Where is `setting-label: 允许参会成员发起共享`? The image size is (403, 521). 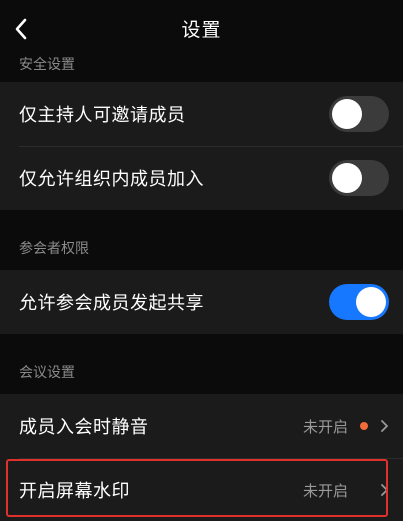 setting-label: 允许参会成员发起共享 is located at coordinates (111, 303).